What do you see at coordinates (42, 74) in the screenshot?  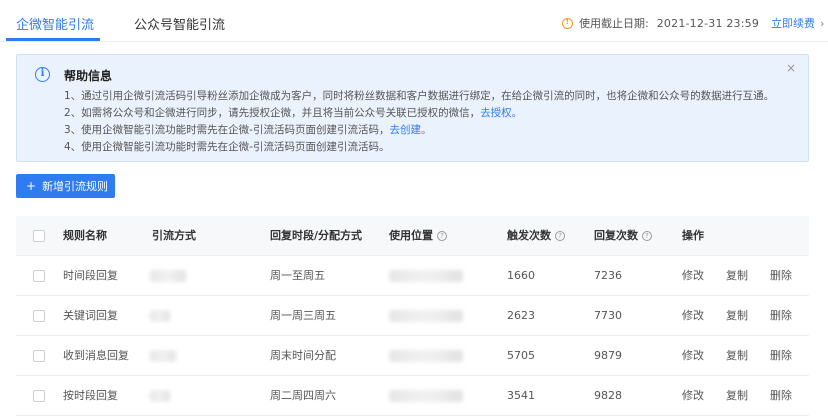 I see `info-icon: i` at bounding box center [42, 74].